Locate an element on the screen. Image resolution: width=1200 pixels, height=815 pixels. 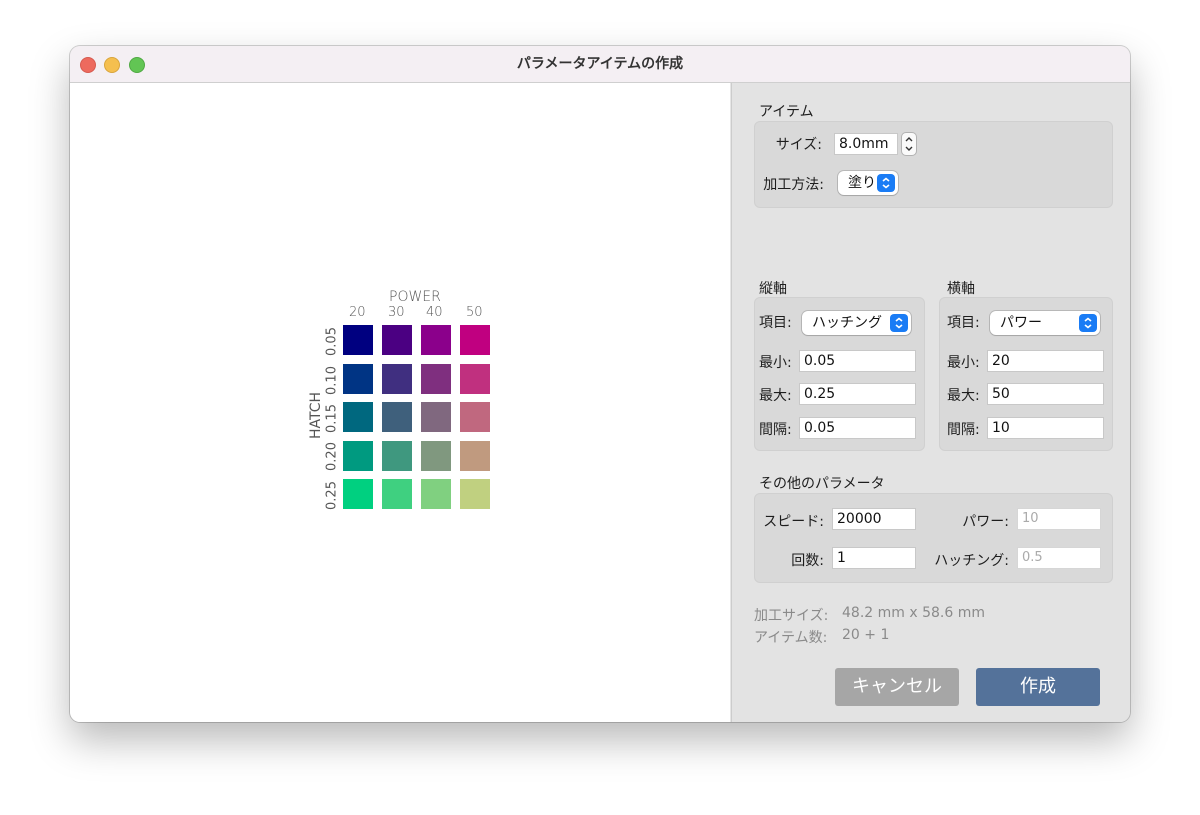
speed-field: 20000 is located at coordinates (874, 519).